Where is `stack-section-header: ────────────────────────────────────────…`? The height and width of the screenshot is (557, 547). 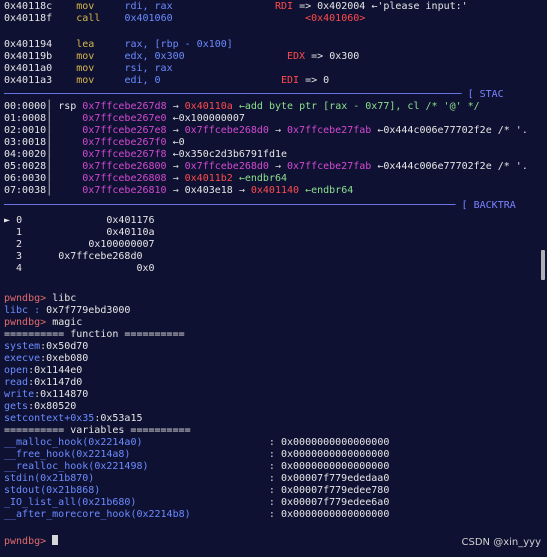 stack-section-header: ────────────────────────────────────────… is located at coordinates (254, 94).